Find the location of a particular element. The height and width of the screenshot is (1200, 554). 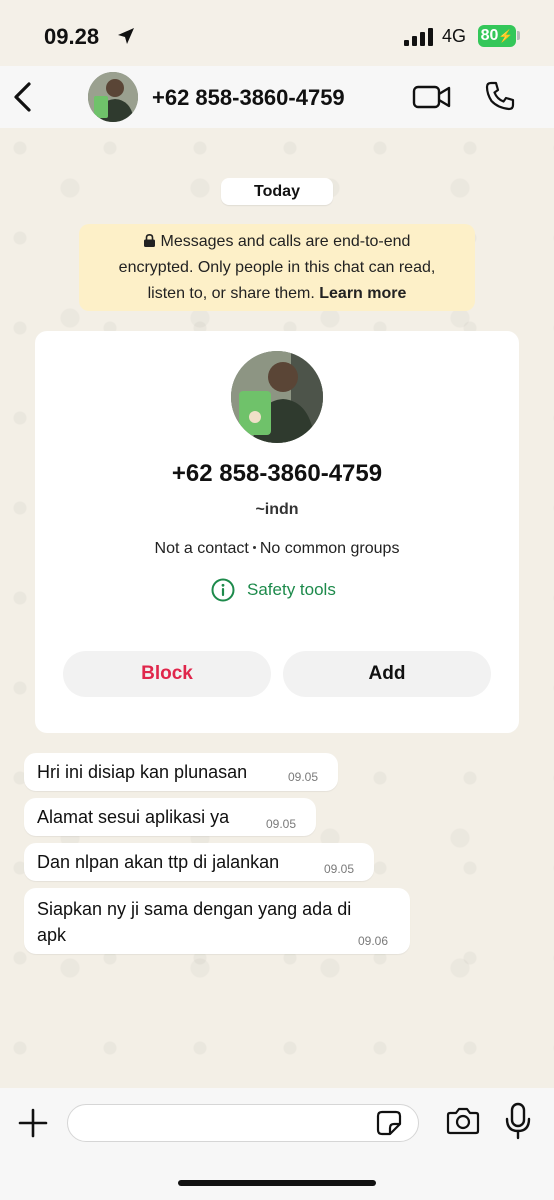

common-groups-label: No common groups is located at coordinates (329, 548).